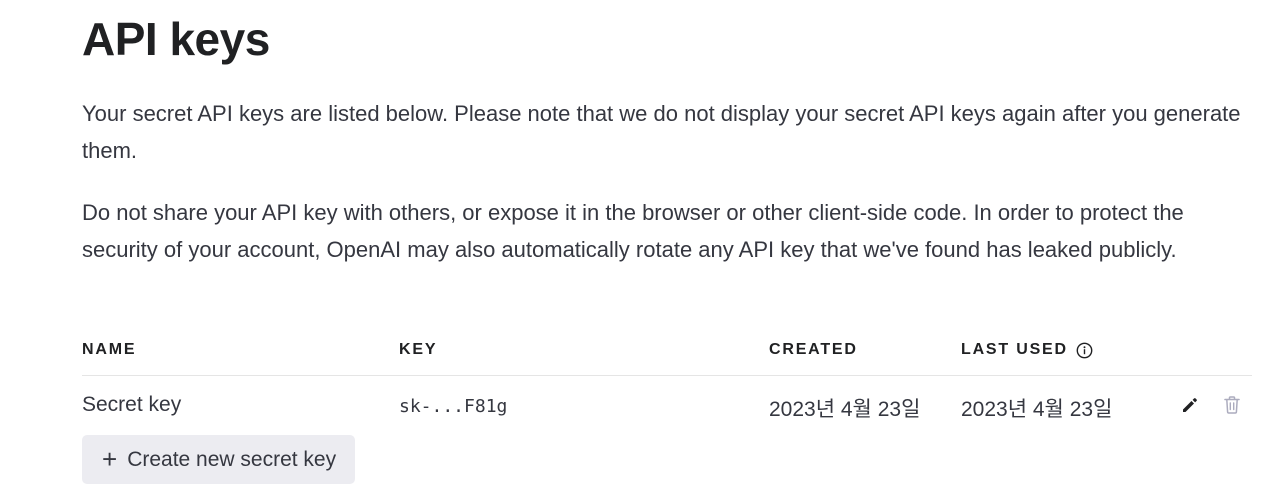 The width and height of the screenshot is (1280, 492). I want to click on header-last-used: LAST USED, so click(1027, 350).